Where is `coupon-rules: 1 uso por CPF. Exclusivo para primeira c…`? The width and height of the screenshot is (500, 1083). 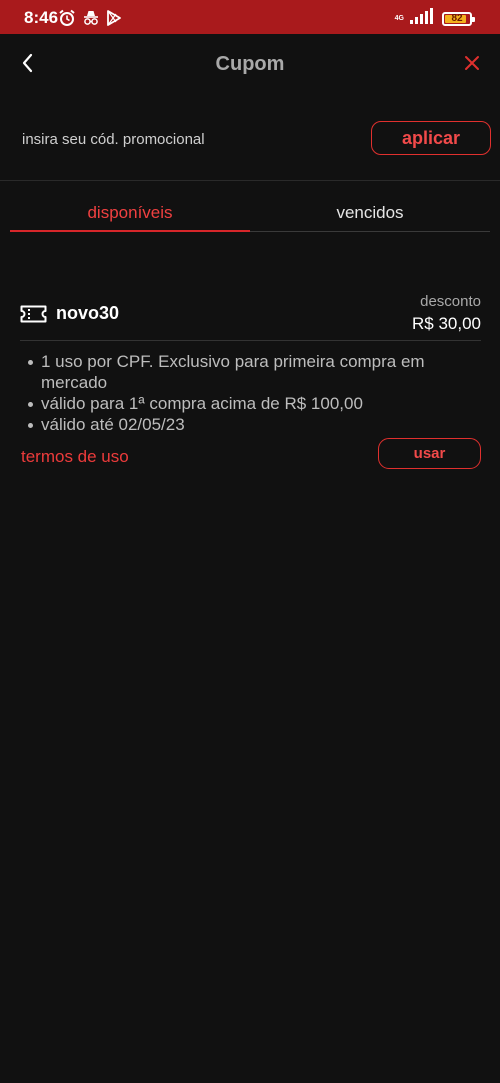
coupon-rules: 1 uso por CPF. Exclusivo para primeira c… is located at coordinates (250, 393).